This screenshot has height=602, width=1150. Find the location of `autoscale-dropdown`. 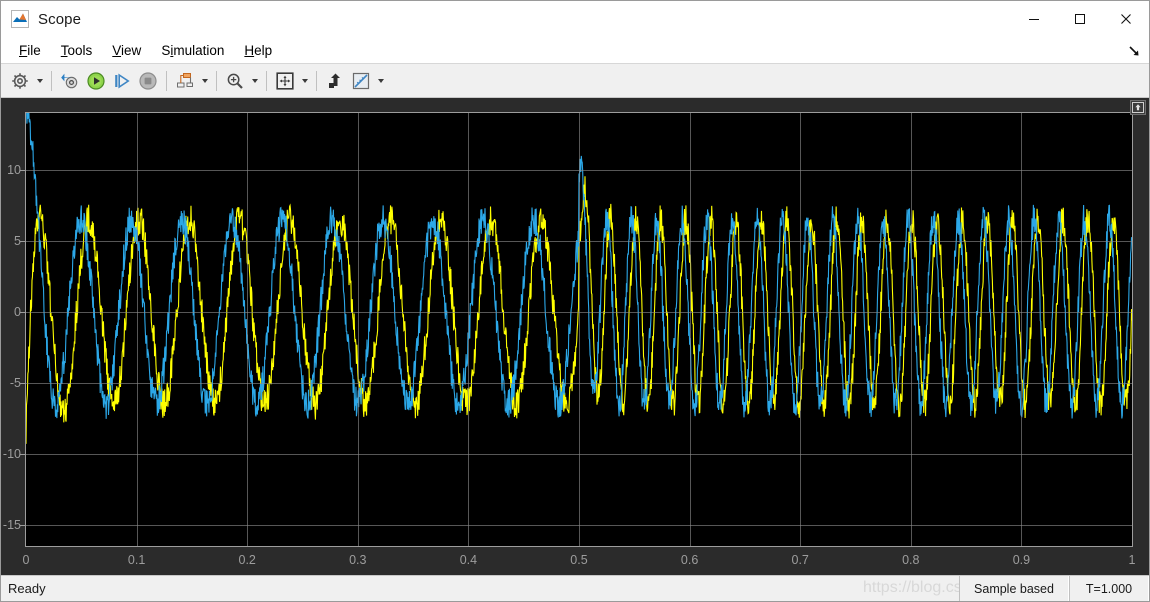

autoscale-dropdown is located at coordinates (304, 81).